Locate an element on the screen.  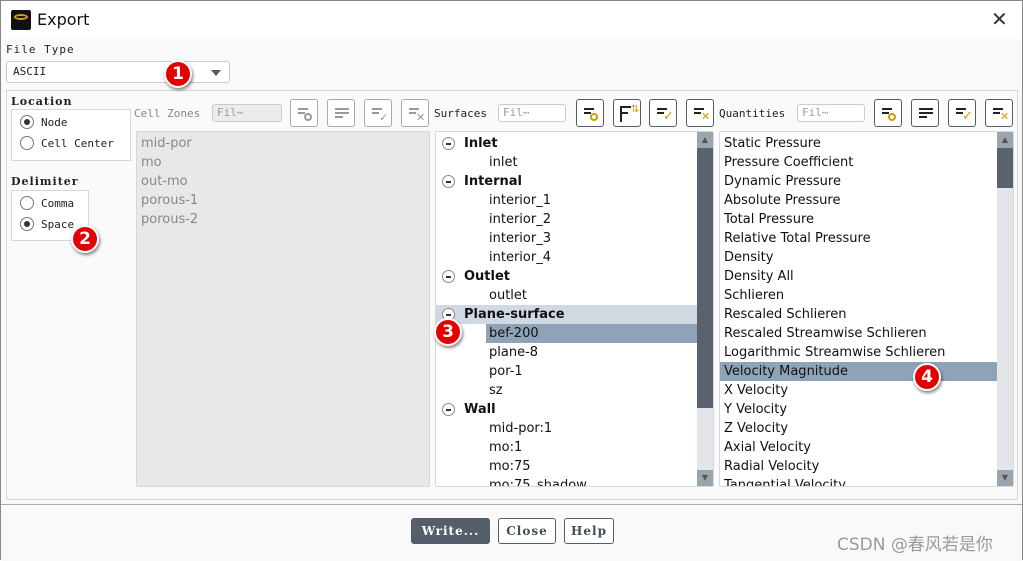
cell-zones-filter: Fil⋯ is located at coordinates (247, 113).